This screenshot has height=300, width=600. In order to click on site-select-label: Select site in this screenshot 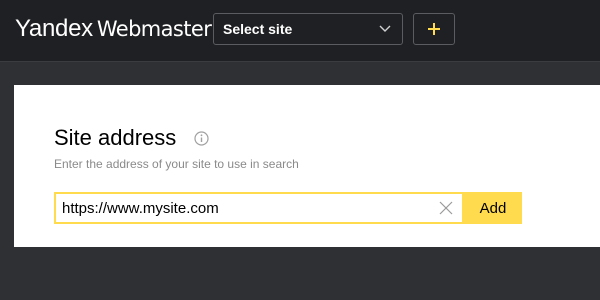, I will do `click(258, 29)`.